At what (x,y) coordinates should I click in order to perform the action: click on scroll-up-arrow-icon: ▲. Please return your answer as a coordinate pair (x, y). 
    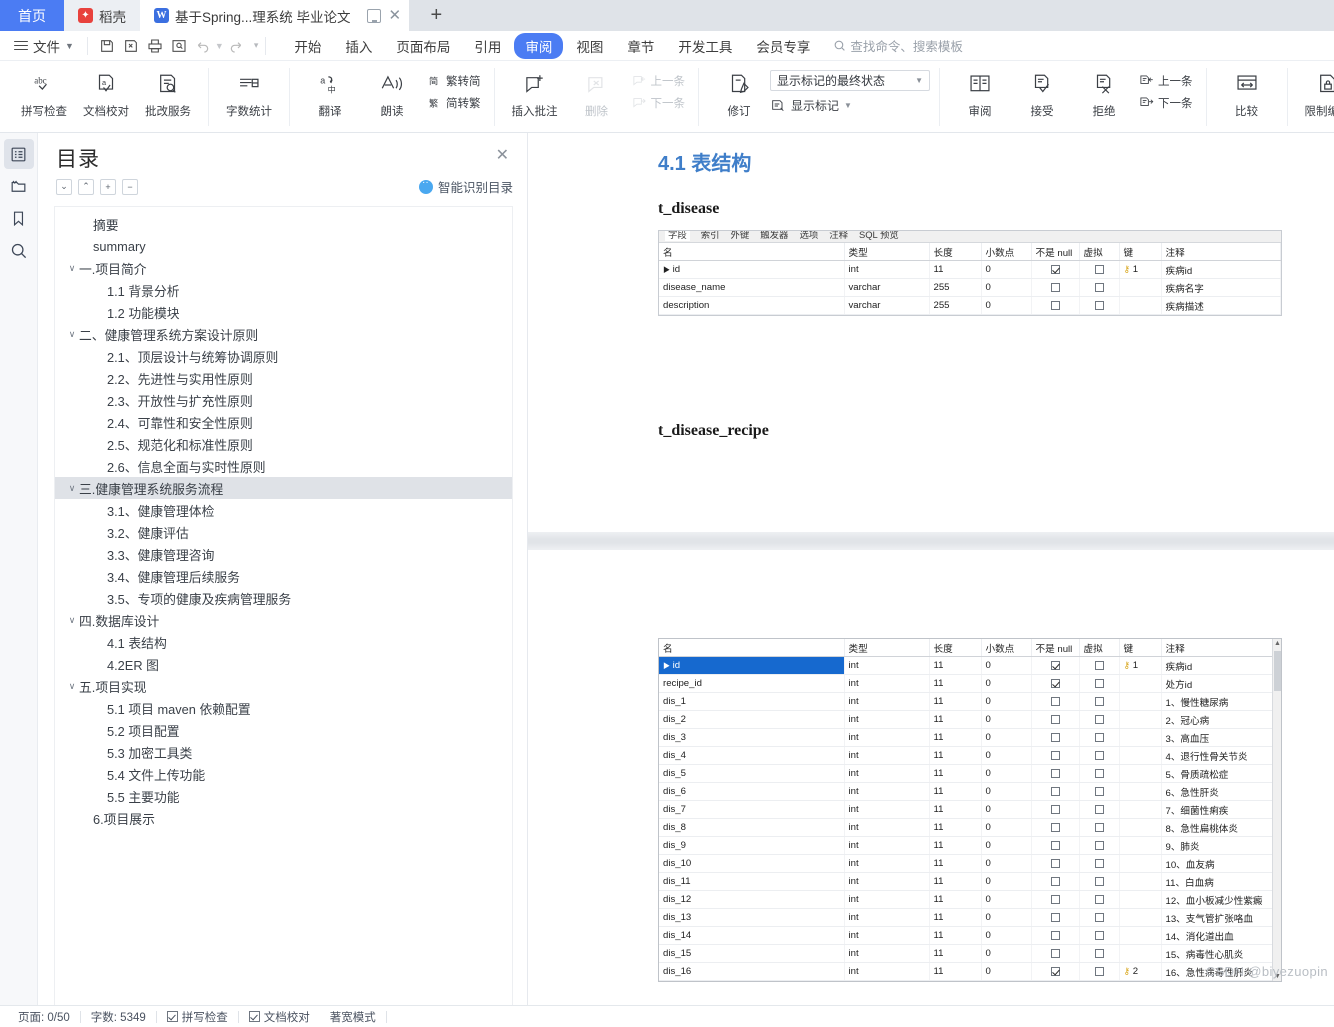
    Looking at the image, I should click on (1277, 643).